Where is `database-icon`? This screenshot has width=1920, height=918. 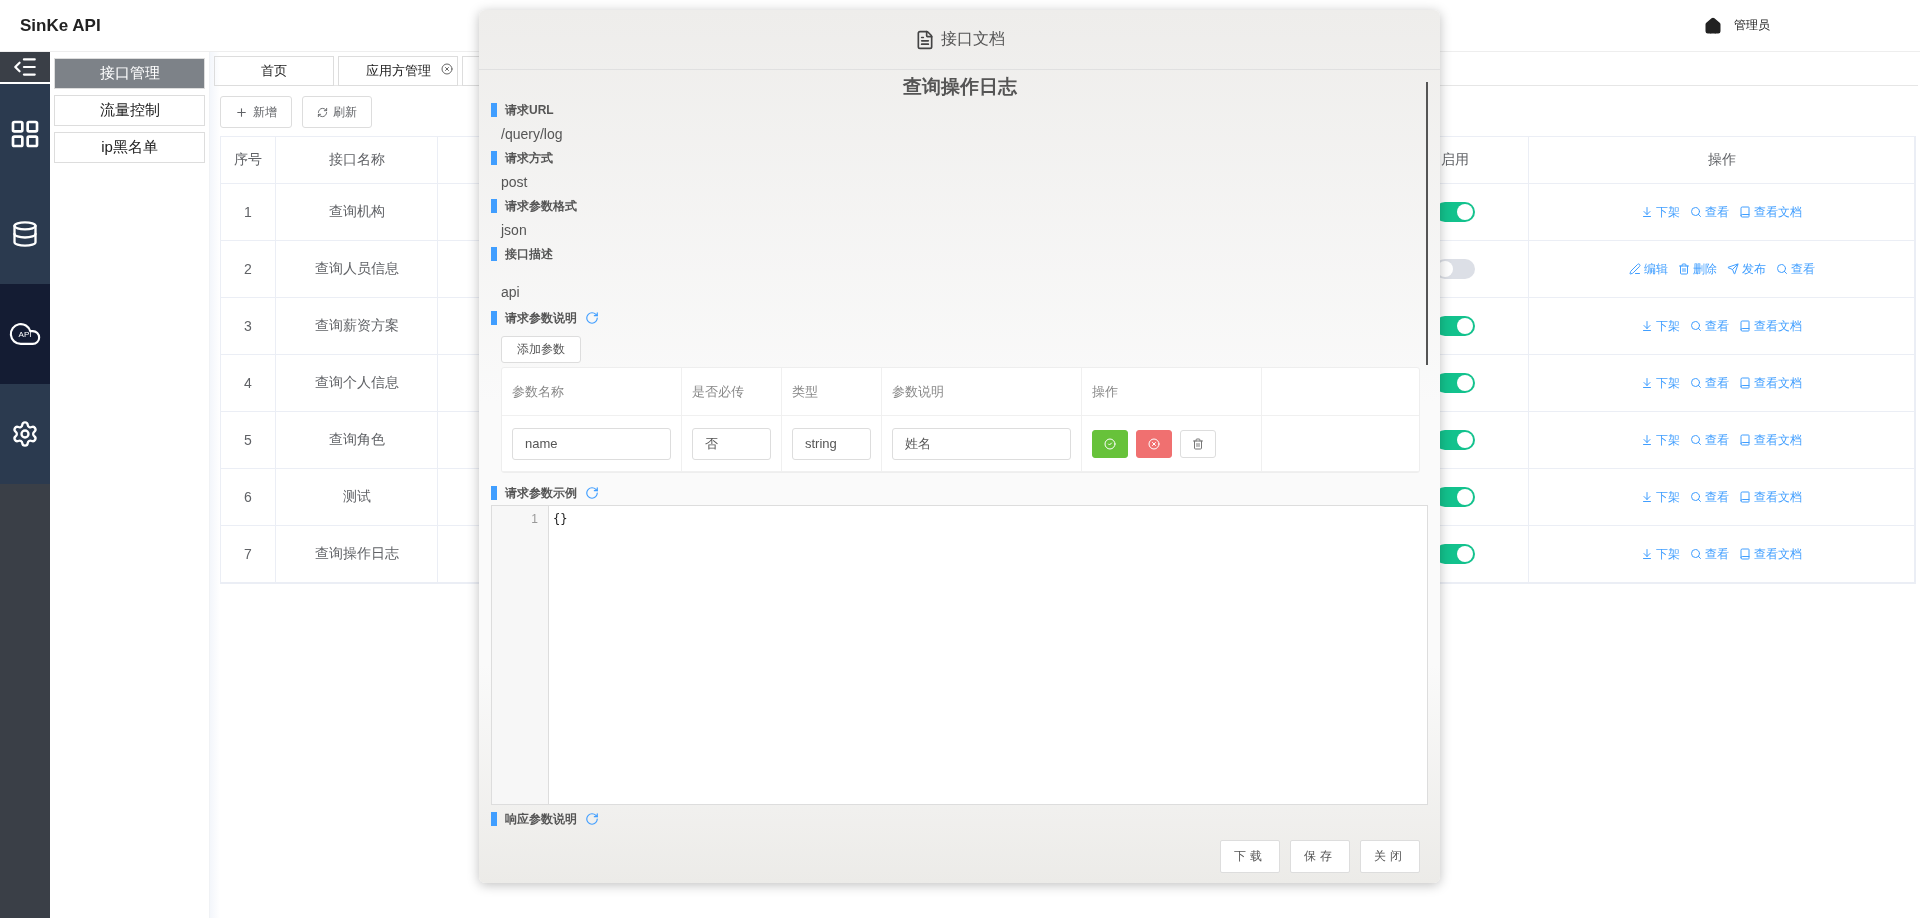 database-icon is located at coordinates (25, 234).